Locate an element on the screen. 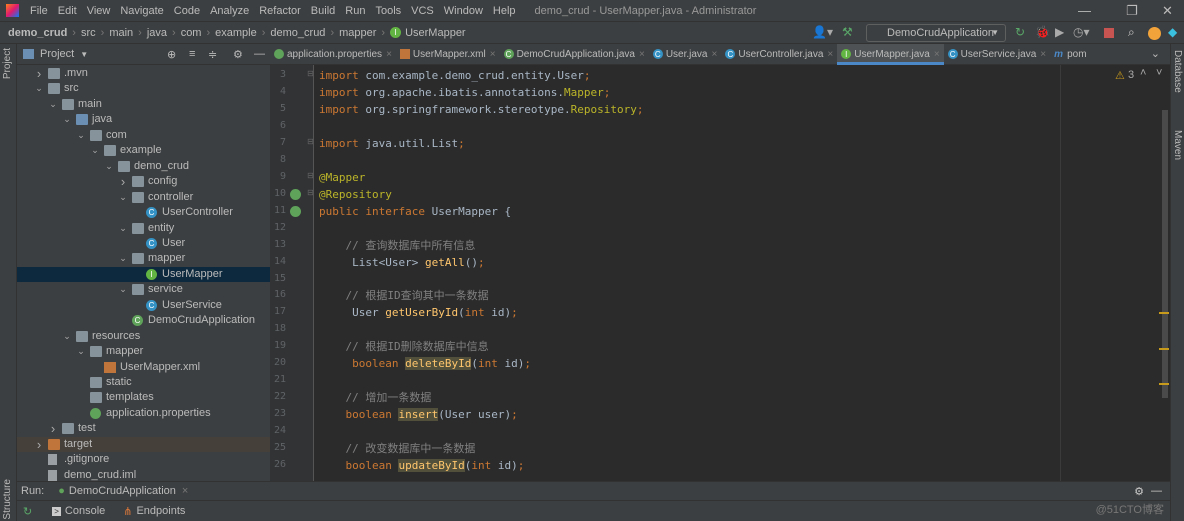 This screenshot has height=521, width=1184. breadcrumb-item: src is located at coordinates (88, 33).